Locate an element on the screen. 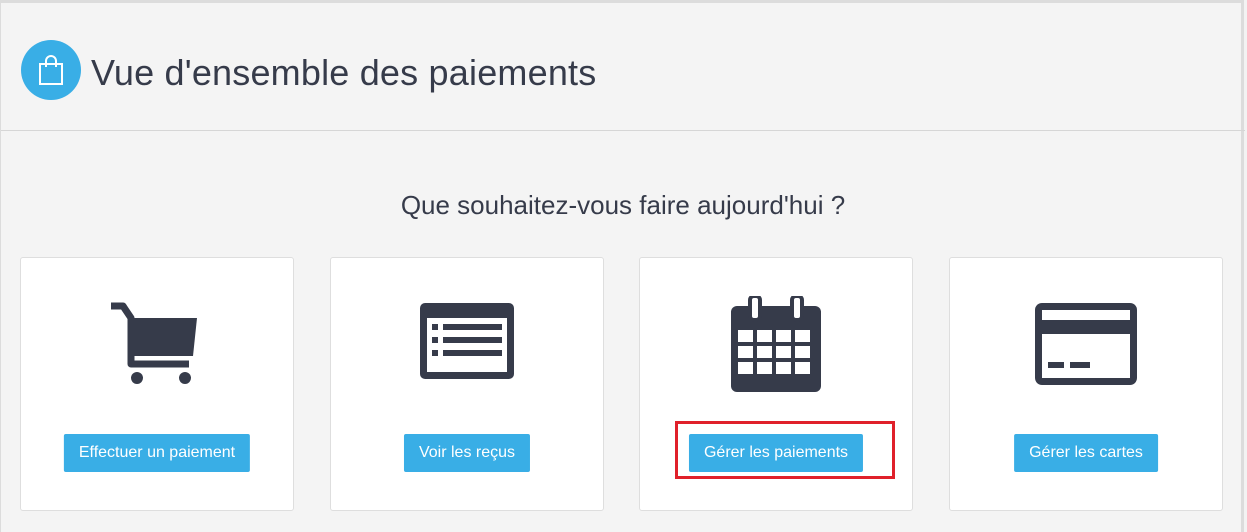 Image resolution: width=1247 pixels, height=532 pixels. card-manage-payments: Gérer les paiements is located at coordinates (776, 384).